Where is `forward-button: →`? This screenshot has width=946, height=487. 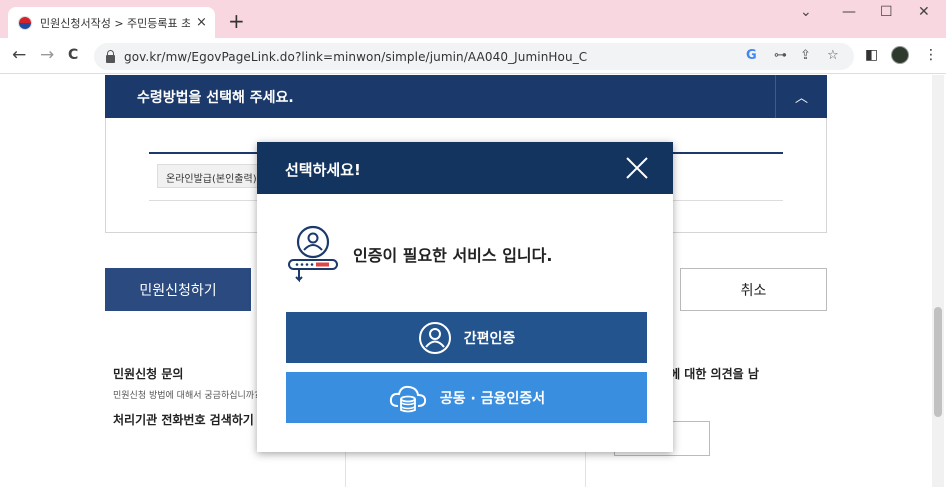
forward-button: → is located at coordinates (47, 55).